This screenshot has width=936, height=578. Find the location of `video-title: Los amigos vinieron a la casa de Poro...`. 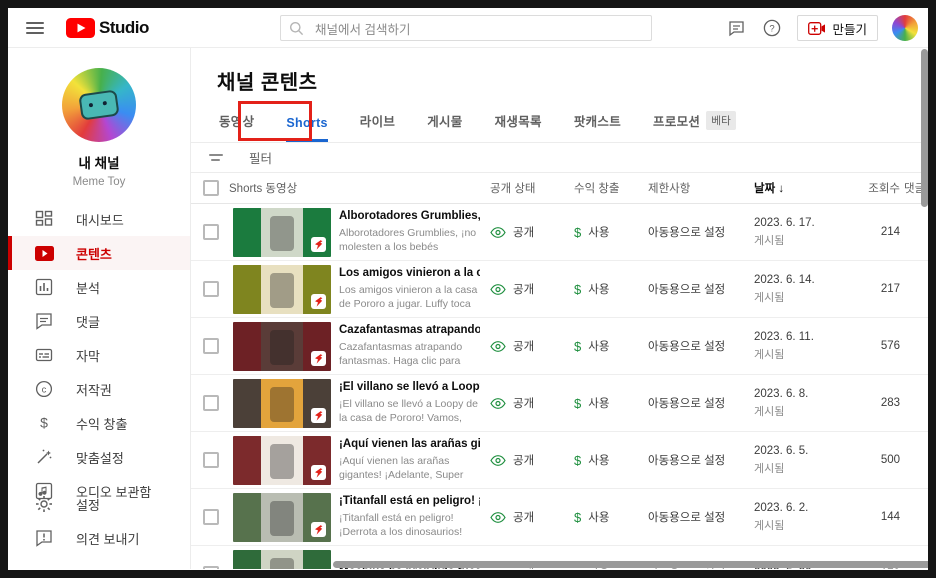

video-title: Los amigos vinieron a la casa de Poro... is located at coordinates (409, 273).